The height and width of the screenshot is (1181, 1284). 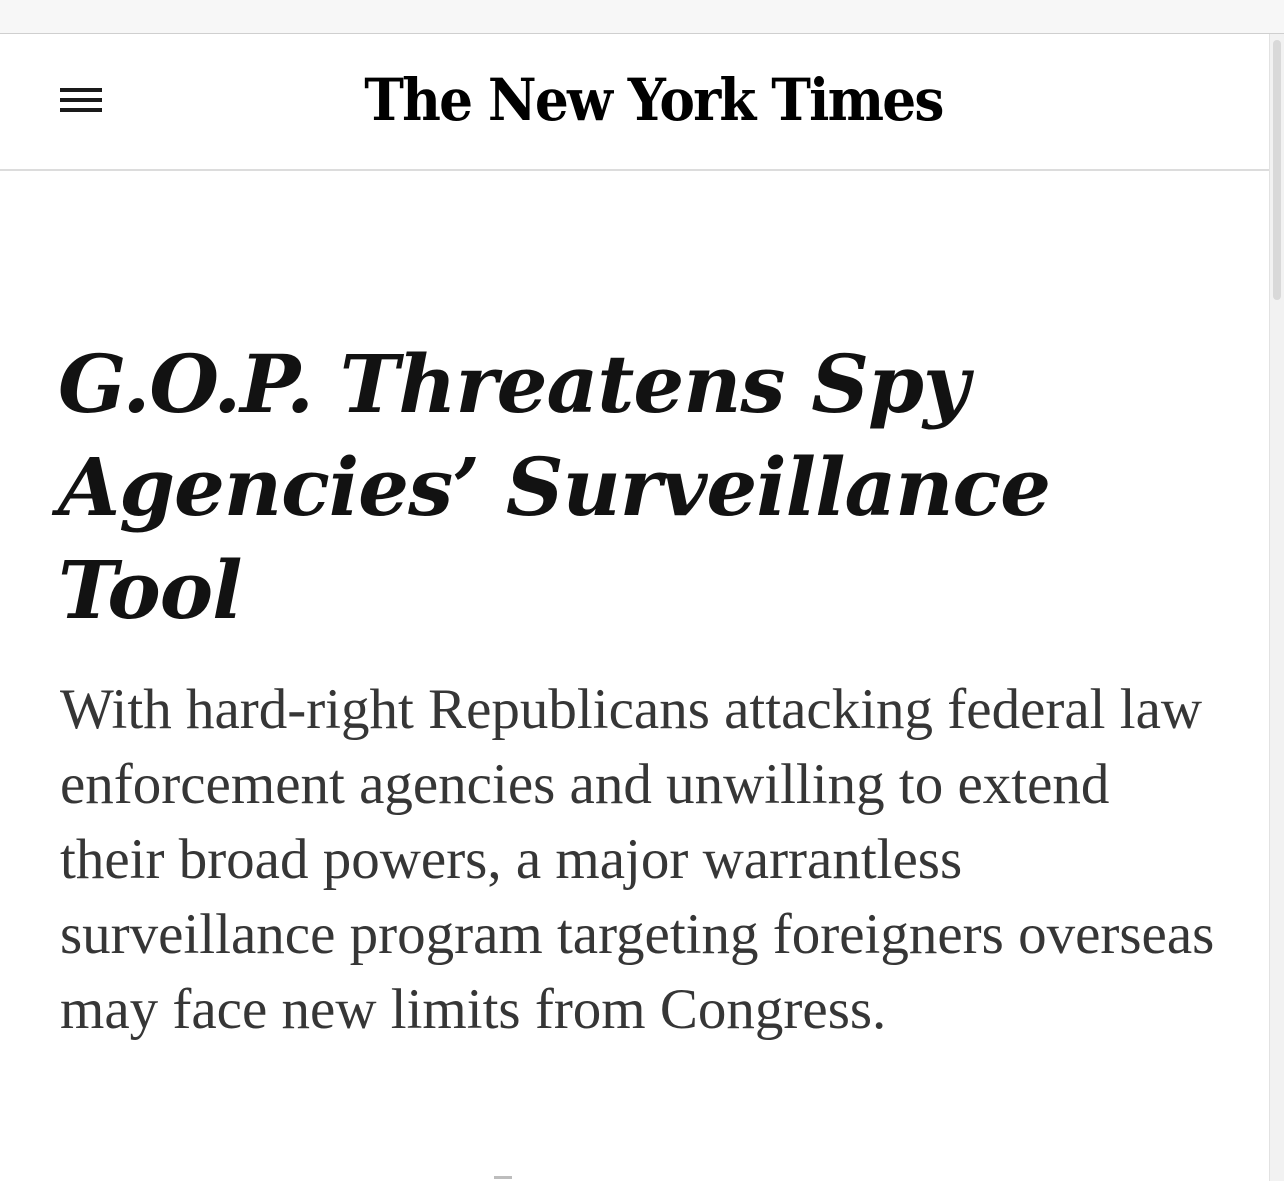 I want to click on scrollbar, so click(x=1276, y=607).